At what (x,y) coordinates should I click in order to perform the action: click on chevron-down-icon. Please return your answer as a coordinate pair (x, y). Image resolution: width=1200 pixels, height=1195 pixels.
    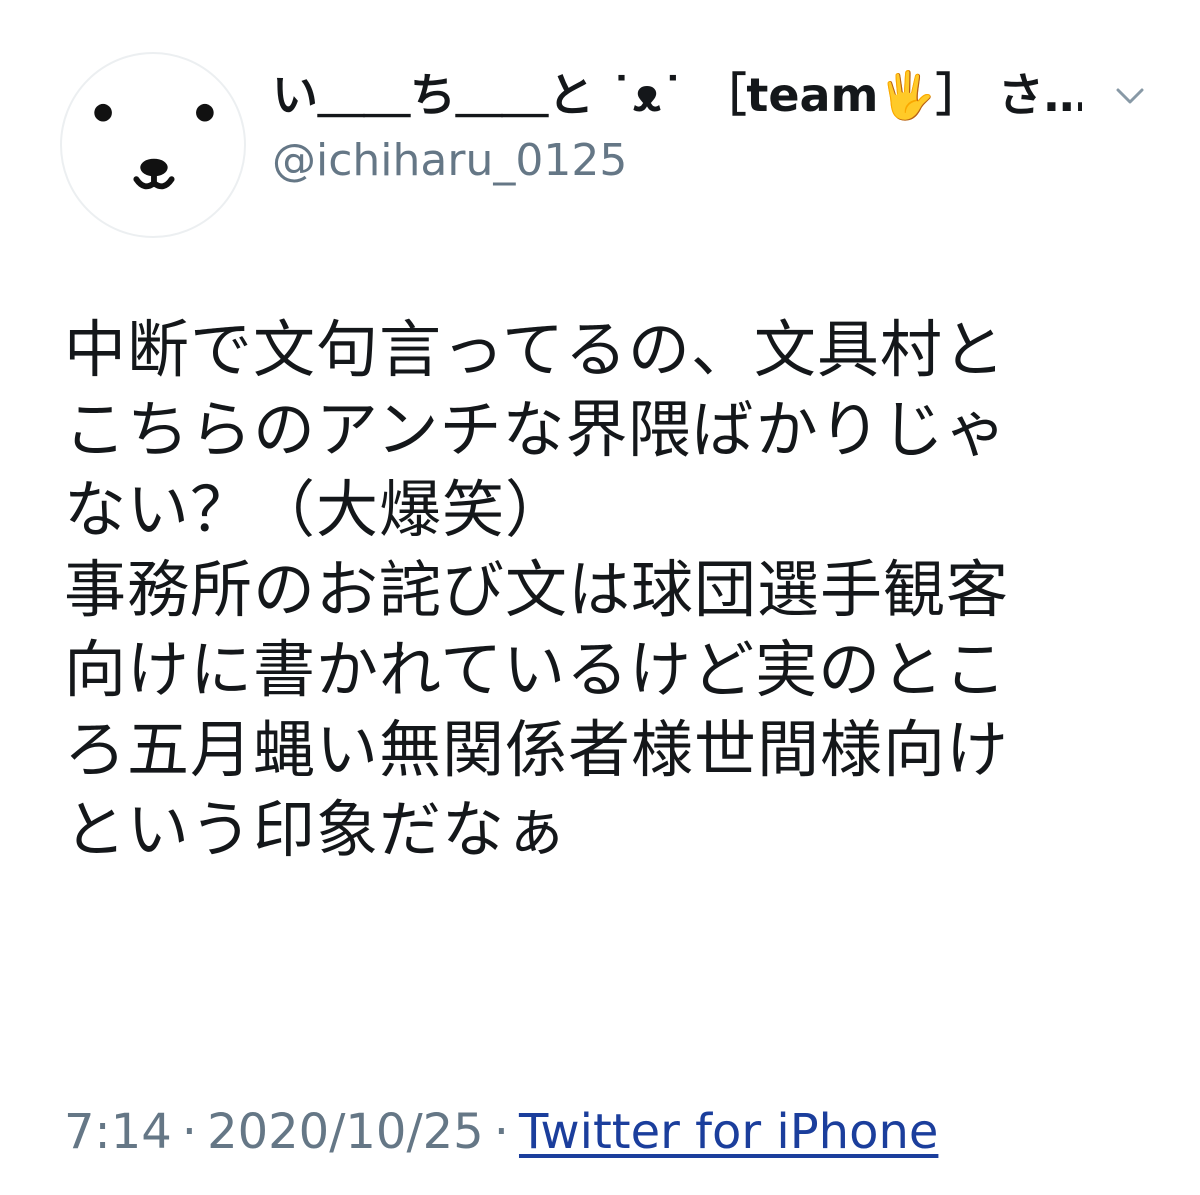
    Looking at the image, I should click on (1130, 96).